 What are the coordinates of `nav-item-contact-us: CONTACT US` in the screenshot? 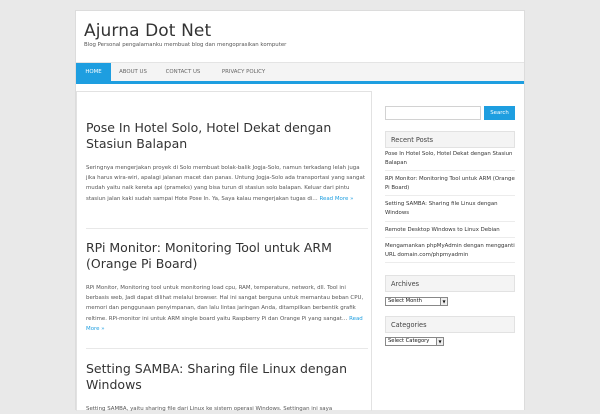 It's located at (183, 72).